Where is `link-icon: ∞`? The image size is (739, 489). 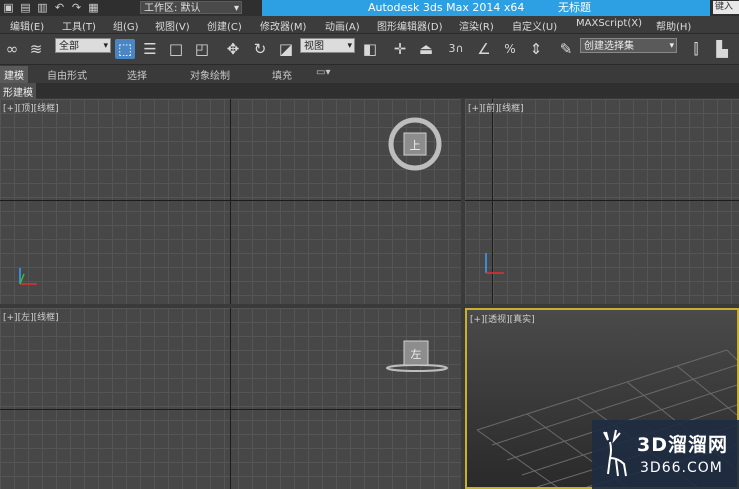
link-icon: ∞ is located at coordinates (12, 49).